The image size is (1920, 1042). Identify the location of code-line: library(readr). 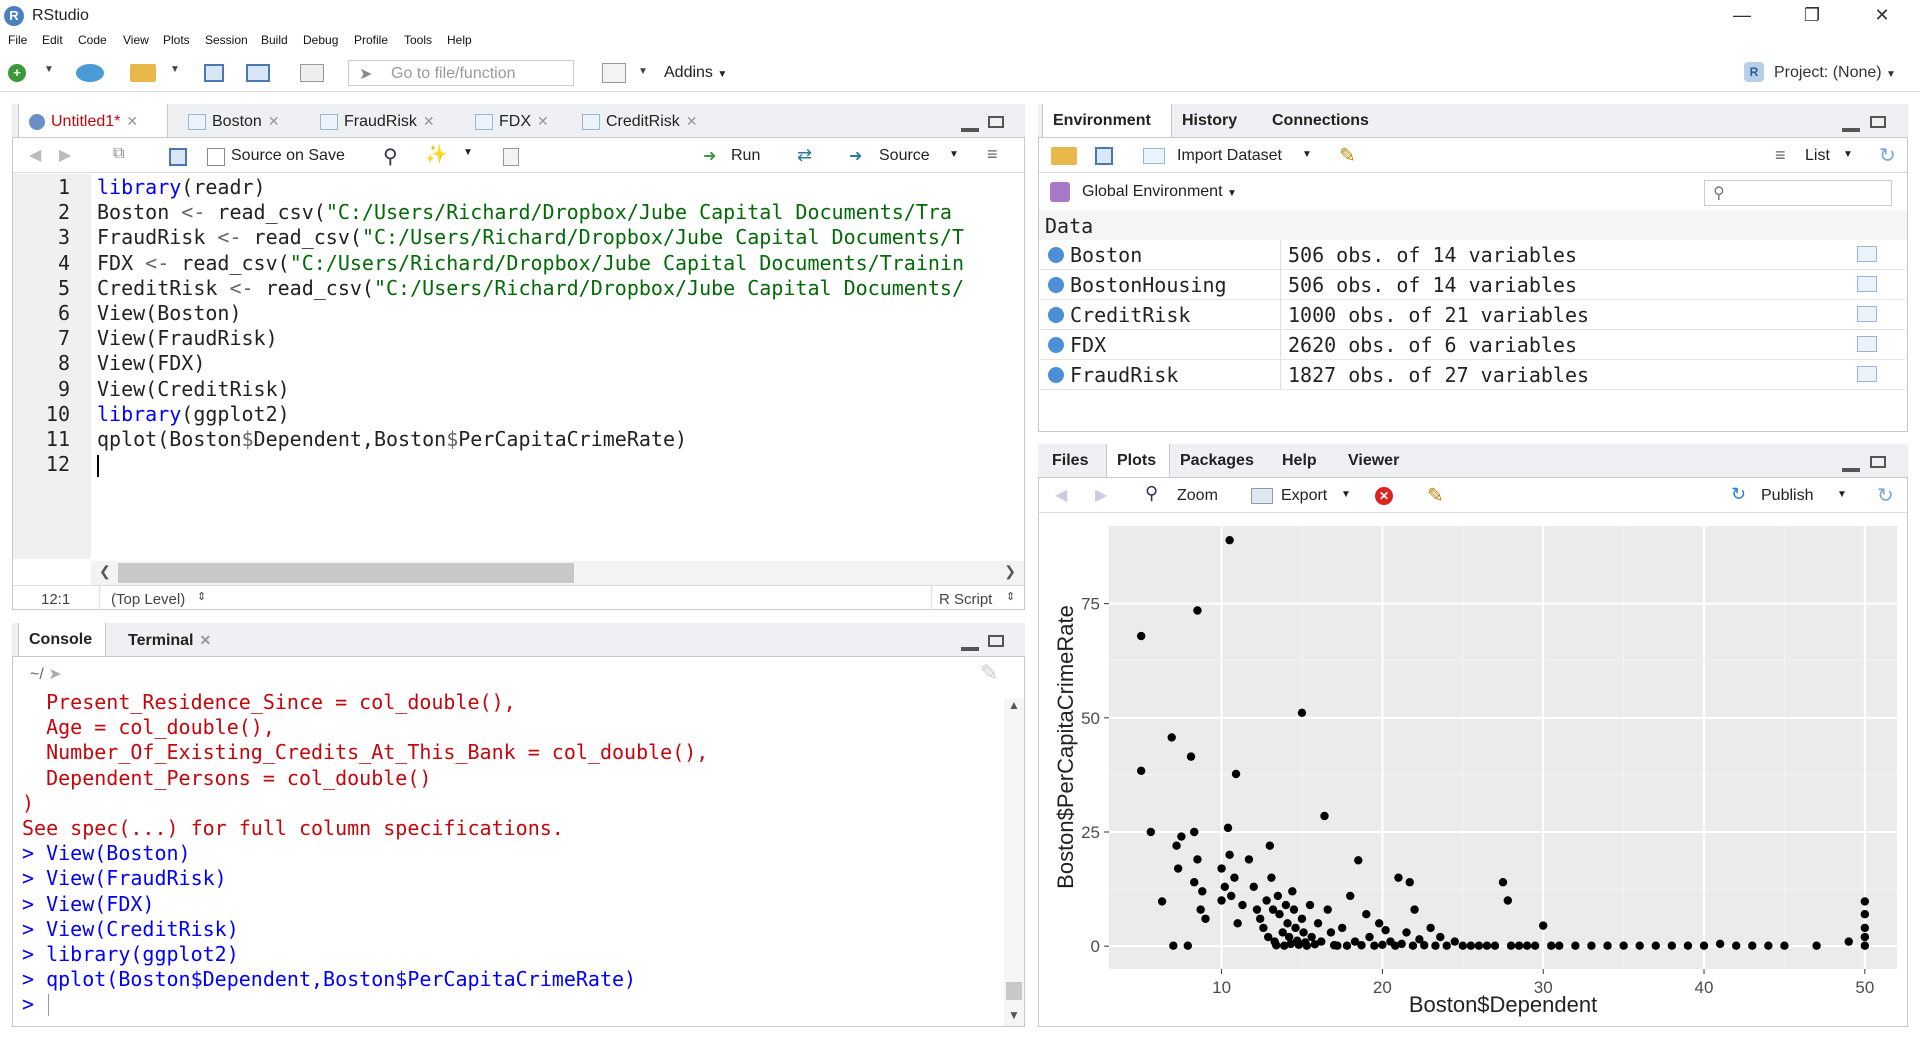
(181, 187).